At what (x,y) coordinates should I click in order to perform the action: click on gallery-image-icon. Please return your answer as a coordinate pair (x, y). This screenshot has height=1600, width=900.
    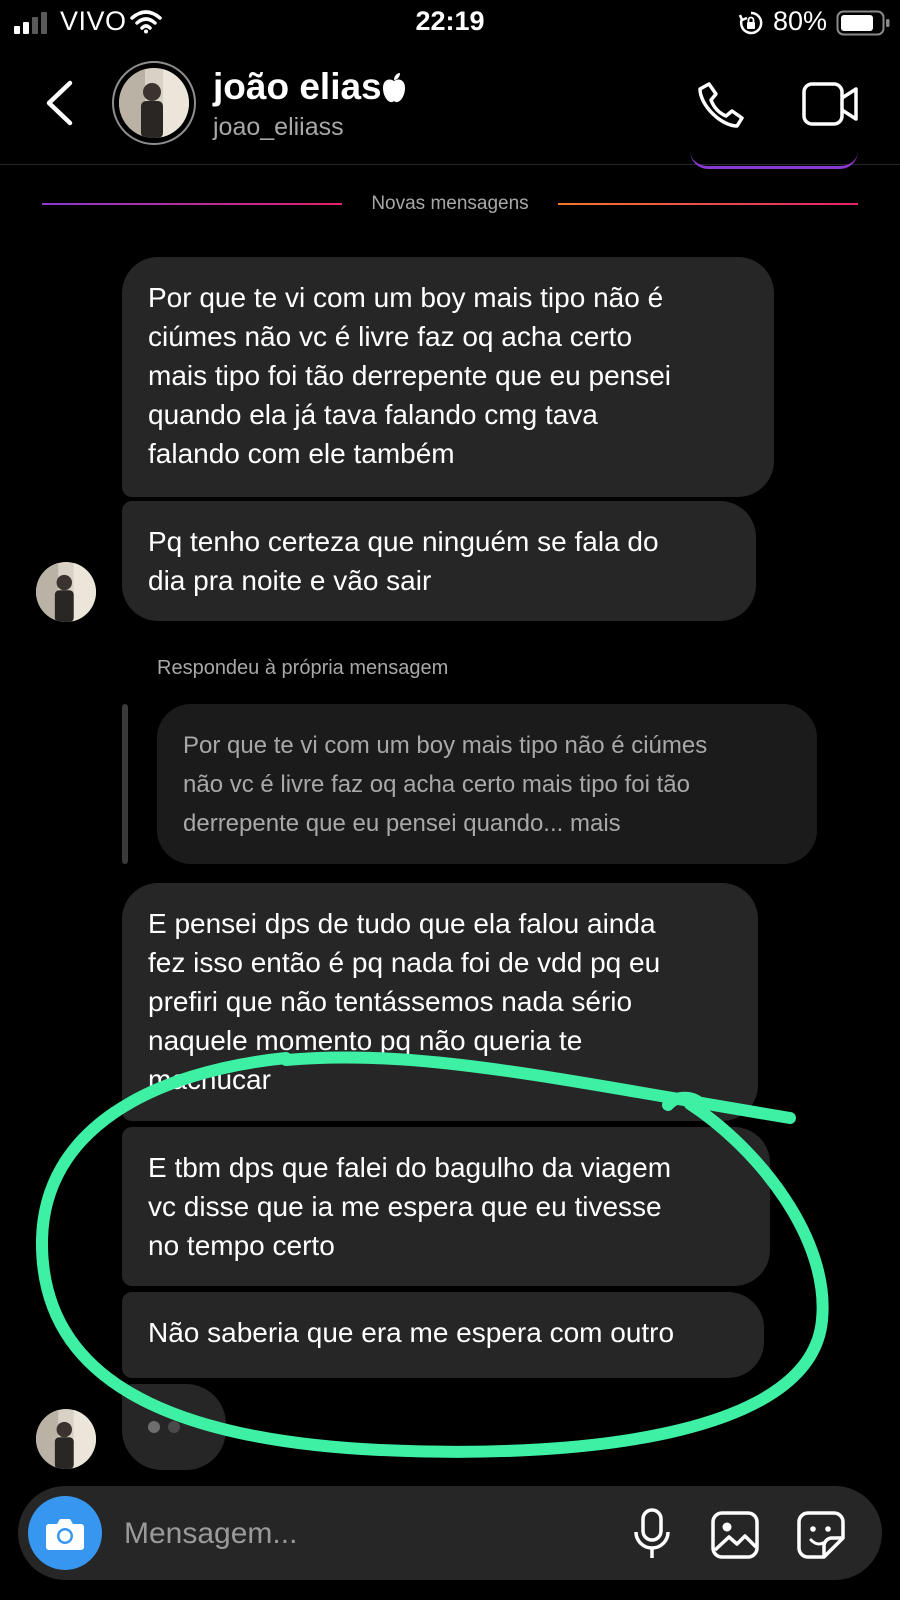
    Looking at the image, I should click on (735, 1535).